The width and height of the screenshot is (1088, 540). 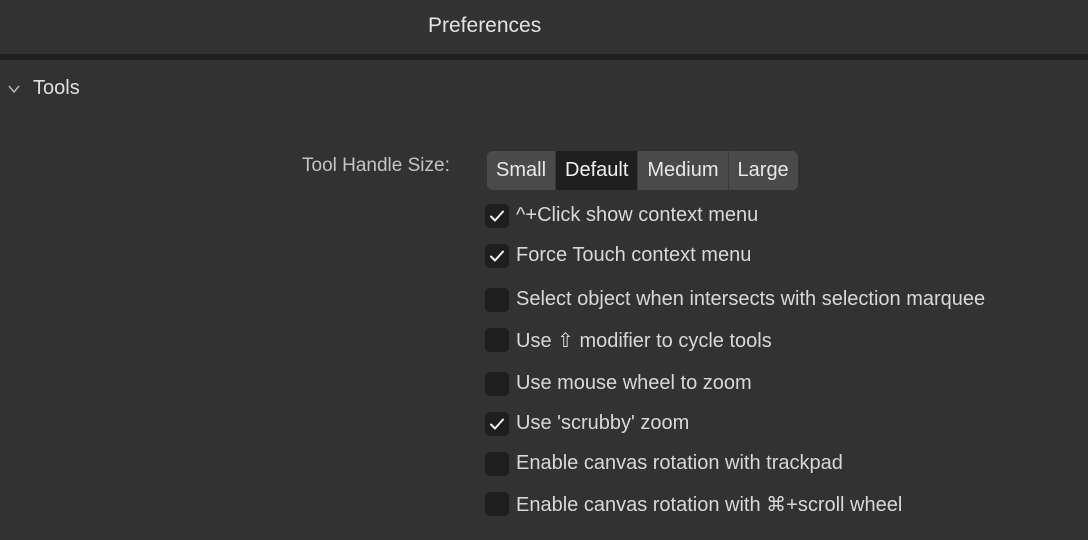 I want to click on option-mouse-wheel-zoom: Use mouse wheel to zoom, so click(x=765, y=385).